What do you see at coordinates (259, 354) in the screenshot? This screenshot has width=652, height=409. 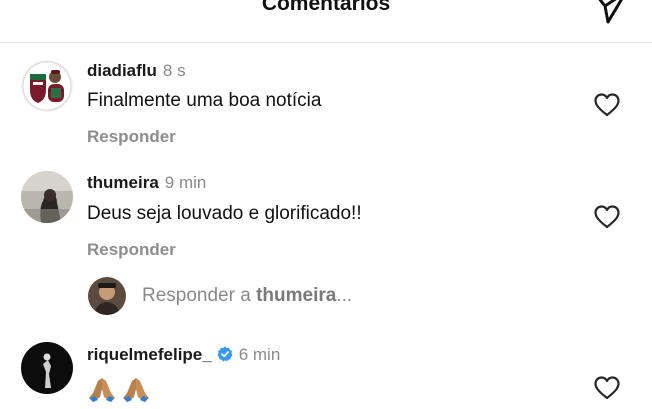 I see `timestamp: 6 min` at bounding box center [259, 354].